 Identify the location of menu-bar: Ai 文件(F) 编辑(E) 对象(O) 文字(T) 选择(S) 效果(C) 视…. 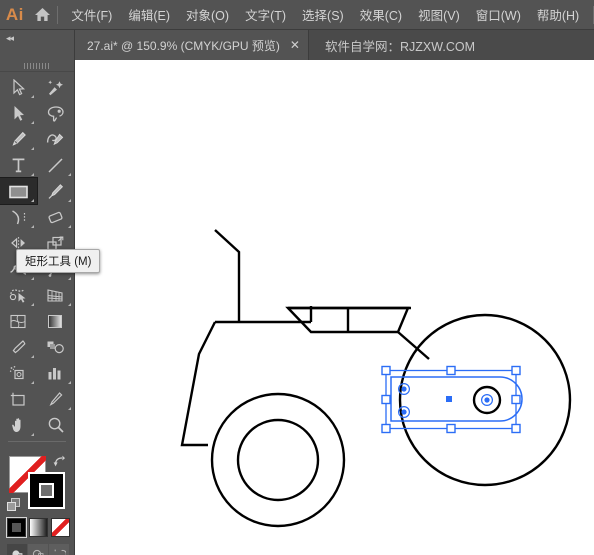
(297, 15).